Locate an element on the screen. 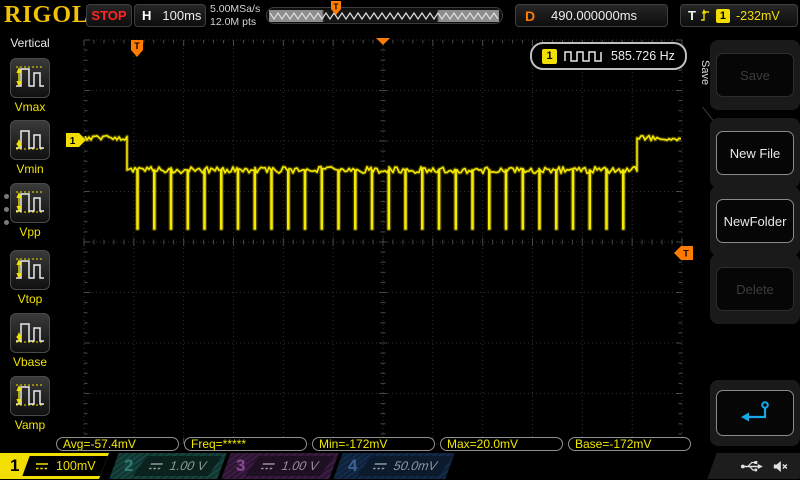 Image resolution: width=800 pixels, height=480 pixels. menu-item-vbase: Vbase is located at coordinates (30, 341).